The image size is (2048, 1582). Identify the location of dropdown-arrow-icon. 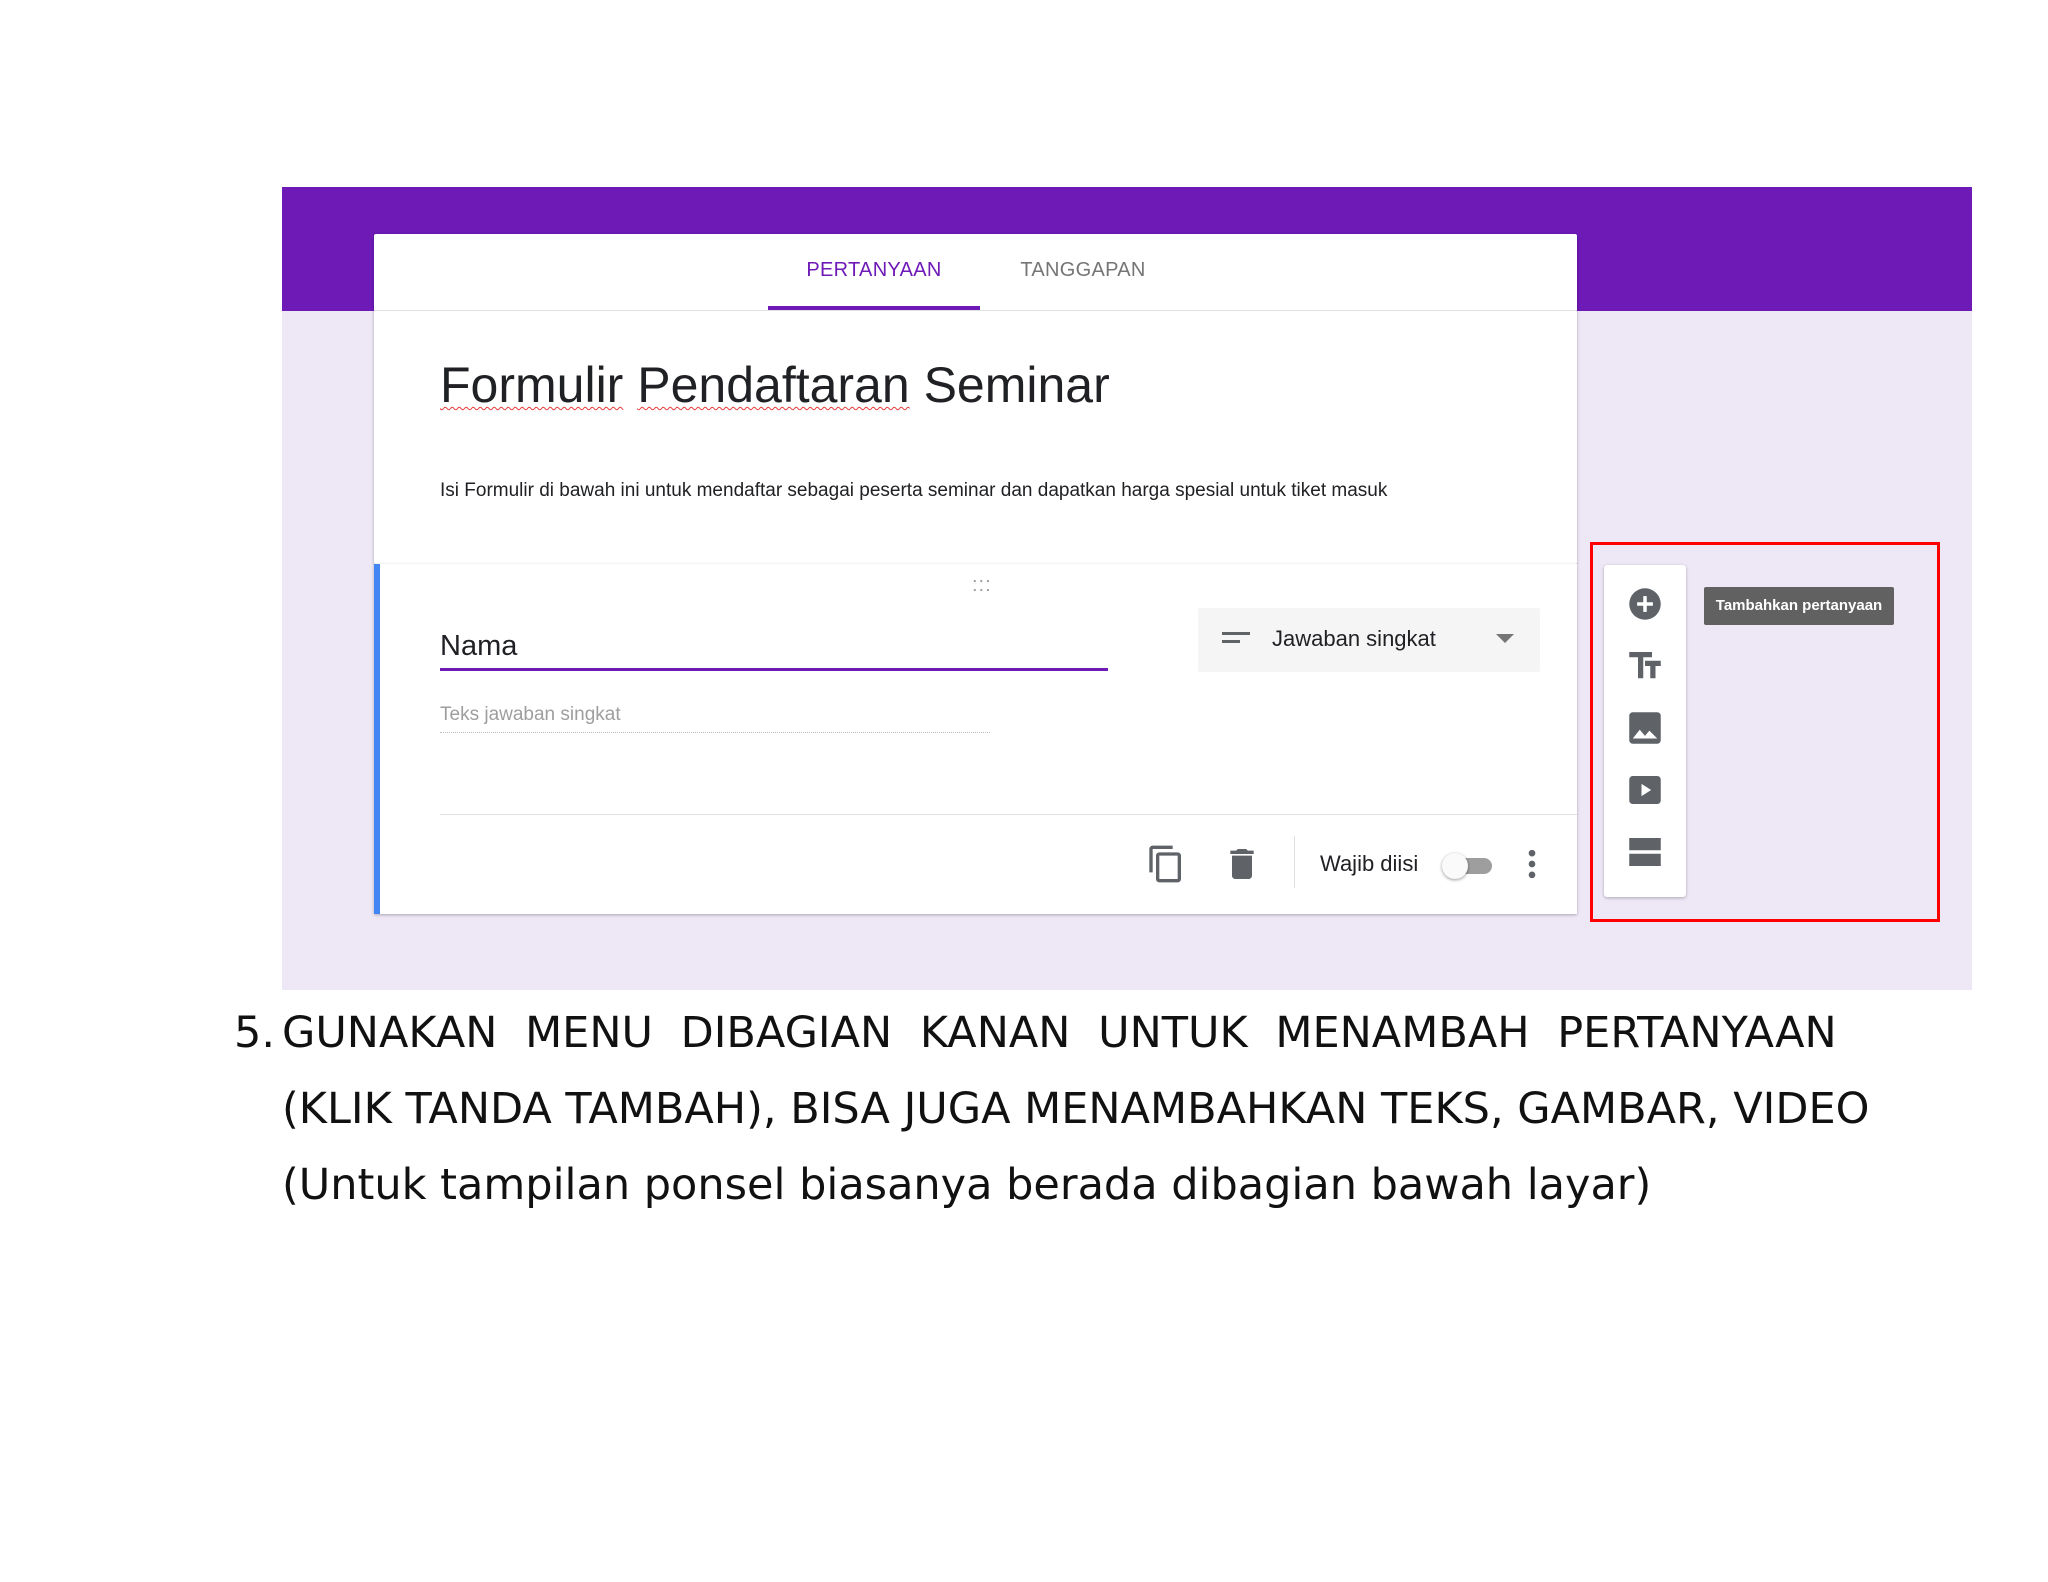
(1505, 638).